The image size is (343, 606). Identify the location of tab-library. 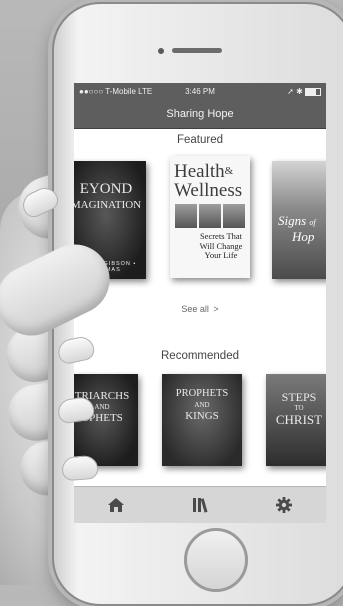
(200, 505).